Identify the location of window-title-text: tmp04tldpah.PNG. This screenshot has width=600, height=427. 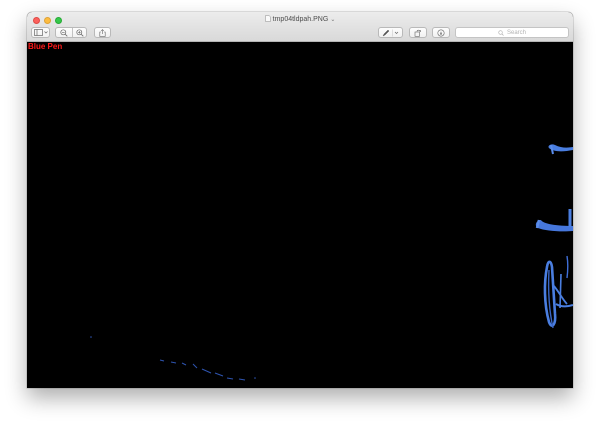
(300, 19).